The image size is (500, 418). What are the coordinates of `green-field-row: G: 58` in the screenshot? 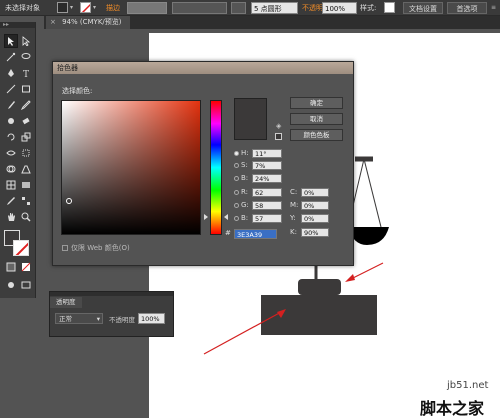 It's located at (264, 206).